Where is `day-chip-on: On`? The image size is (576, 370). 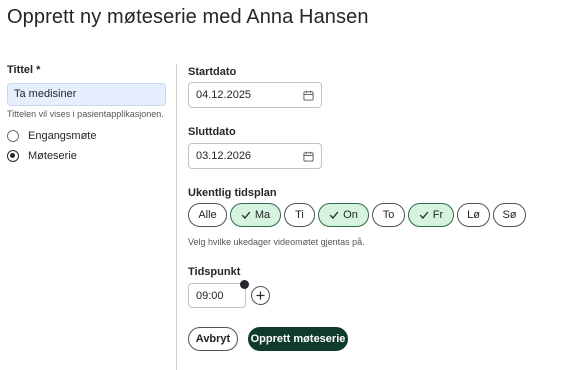 day-chip-on: On is located at coordinates (343, 215).